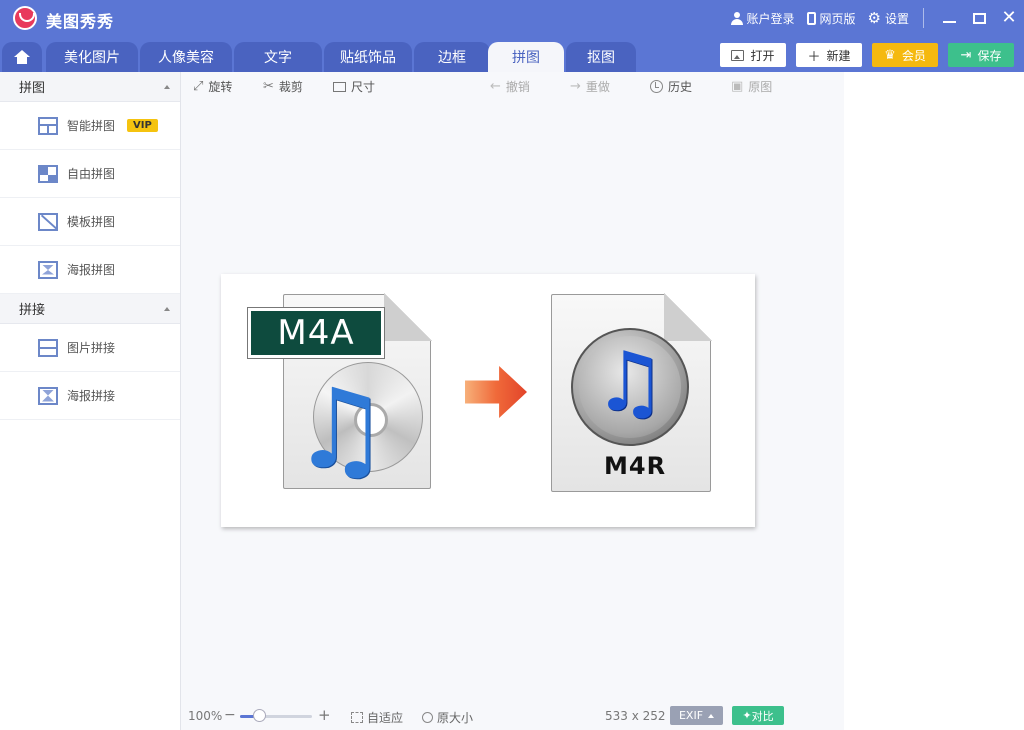 The image size is (1024, 730). Describe the element at coordinates (737, 86) in the screenshot. I see `picture-icon: ▣` at that location.